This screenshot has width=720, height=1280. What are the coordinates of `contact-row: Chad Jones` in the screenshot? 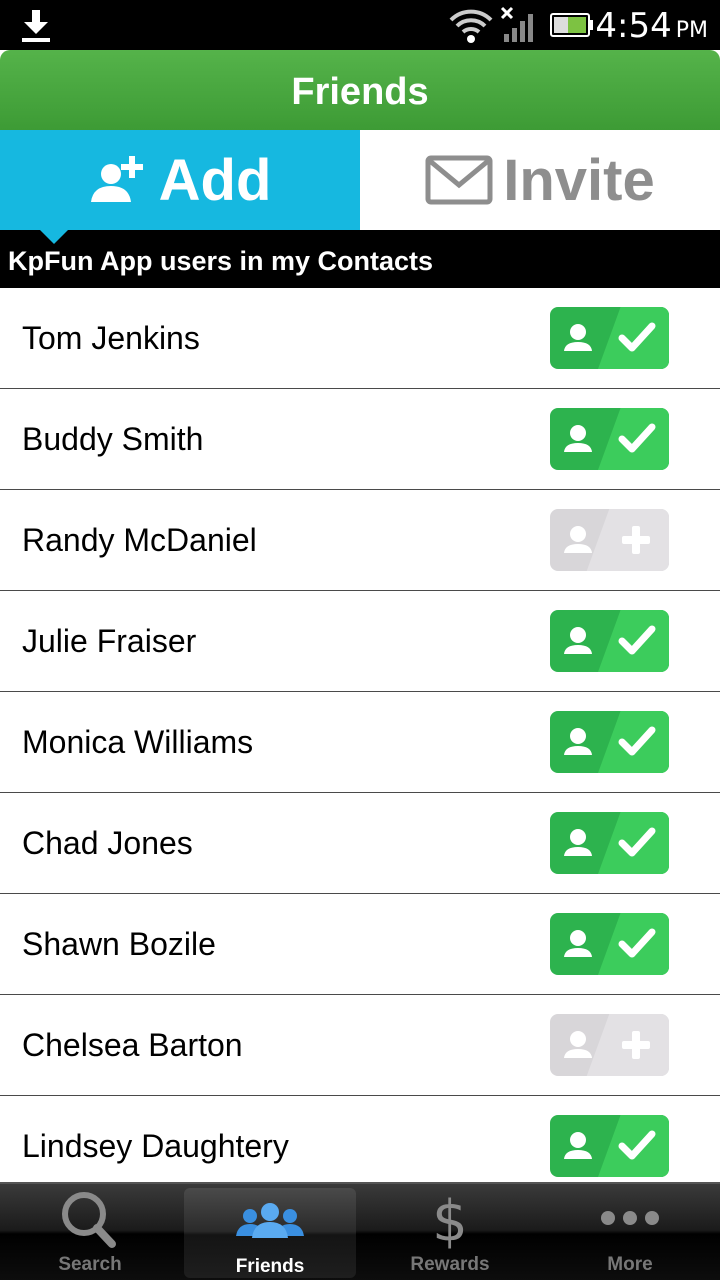 It's located at (360, 843).